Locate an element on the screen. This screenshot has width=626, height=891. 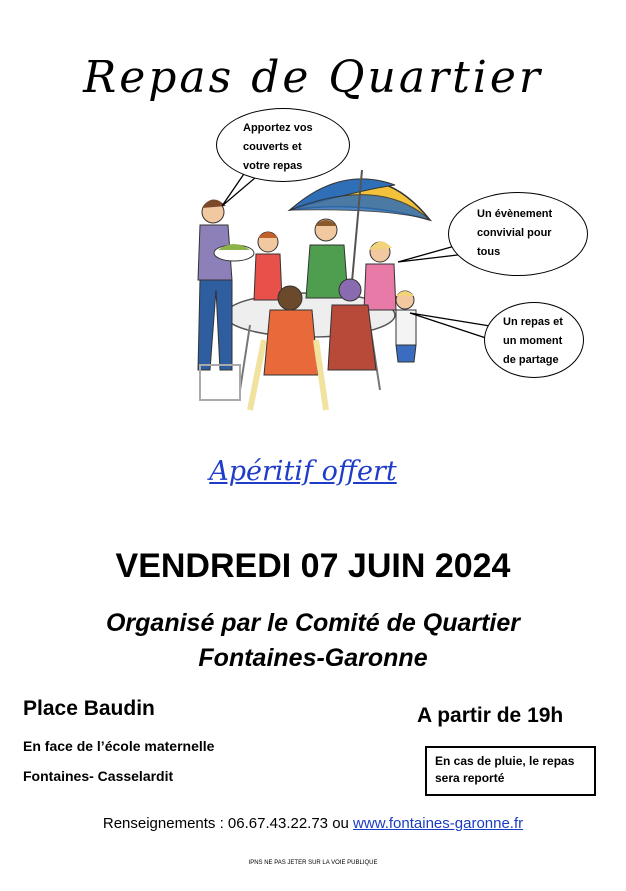
speech-bubble-sharing: Un repas et un moment de partage is located at coordinates (534, 340).